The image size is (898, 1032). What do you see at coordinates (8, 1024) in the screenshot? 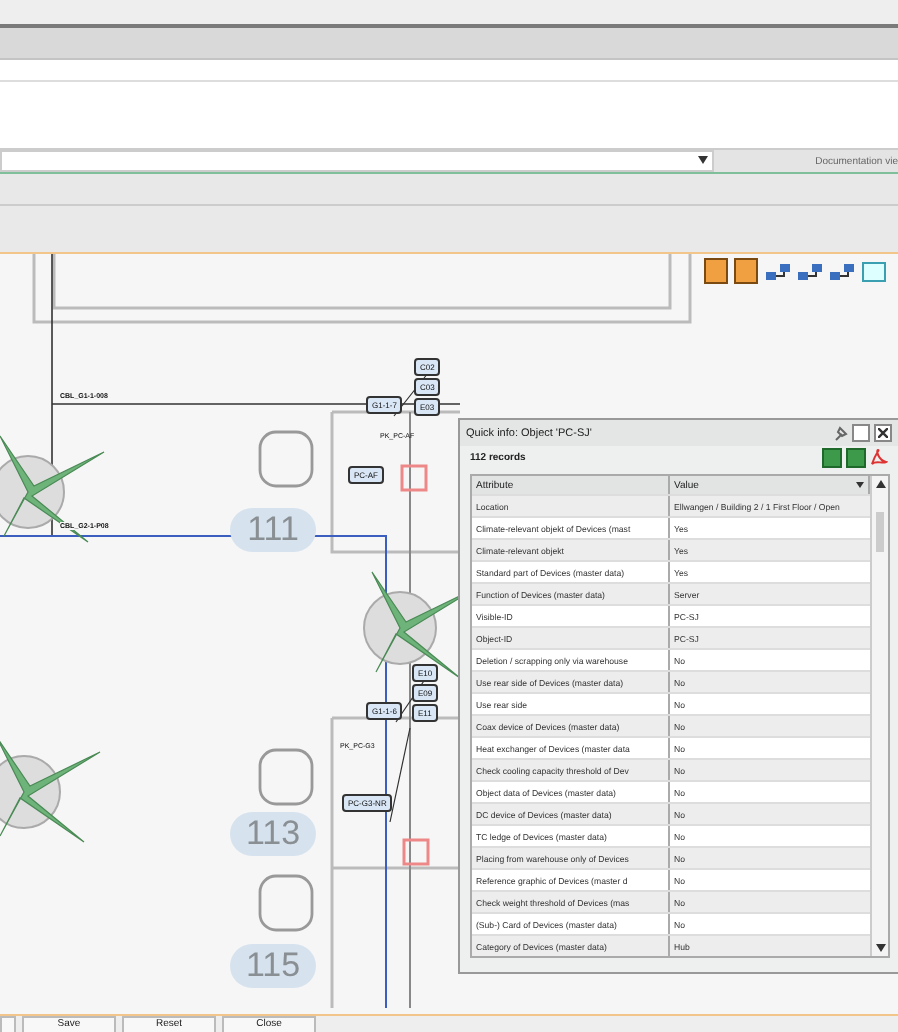
I see `button` at bounding box center [8, 1024].